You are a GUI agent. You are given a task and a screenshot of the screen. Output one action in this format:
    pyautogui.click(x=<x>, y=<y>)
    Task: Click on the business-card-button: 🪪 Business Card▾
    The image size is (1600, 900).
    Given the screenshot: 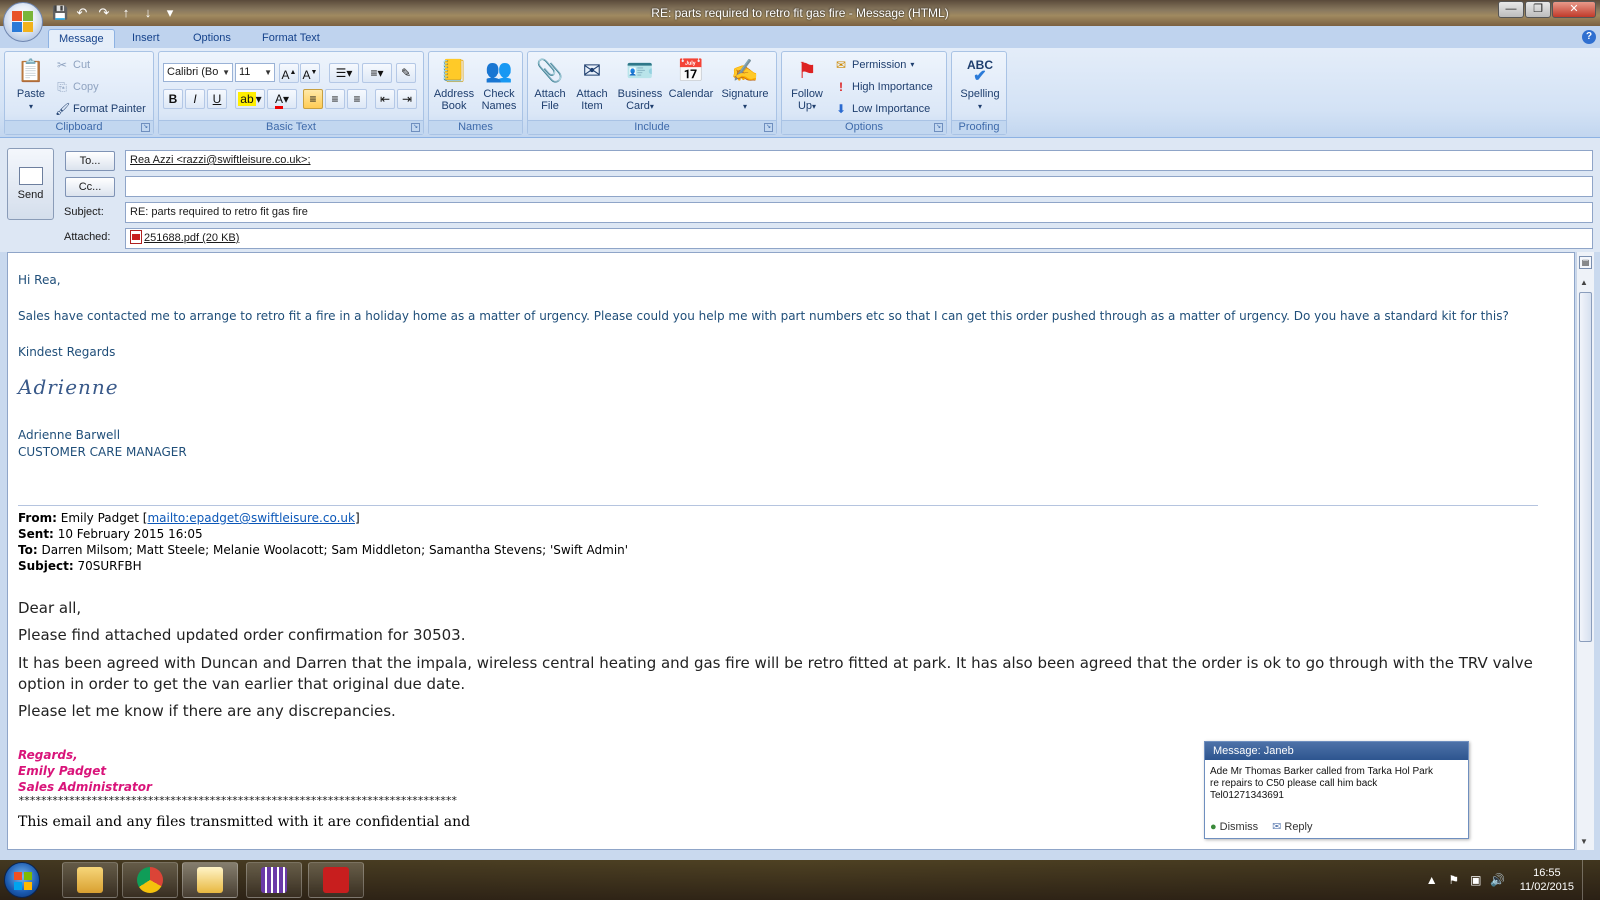 What is the action you would take?
    pyautogui.click(x=640, y=84)
    